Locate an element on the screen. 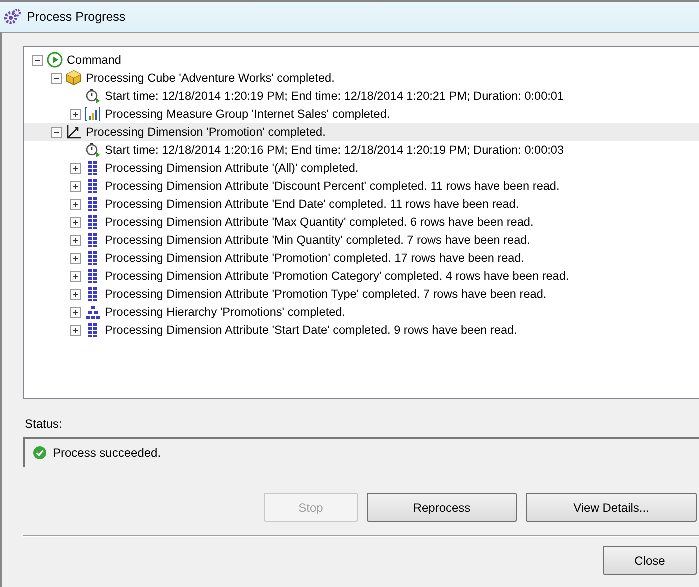 The height and width of the screenshot is (587, 699). tree-row: Processing Dimension Attribute 'Promotion' completed. 17 rows have been read. is located at coordinates (361, 258).